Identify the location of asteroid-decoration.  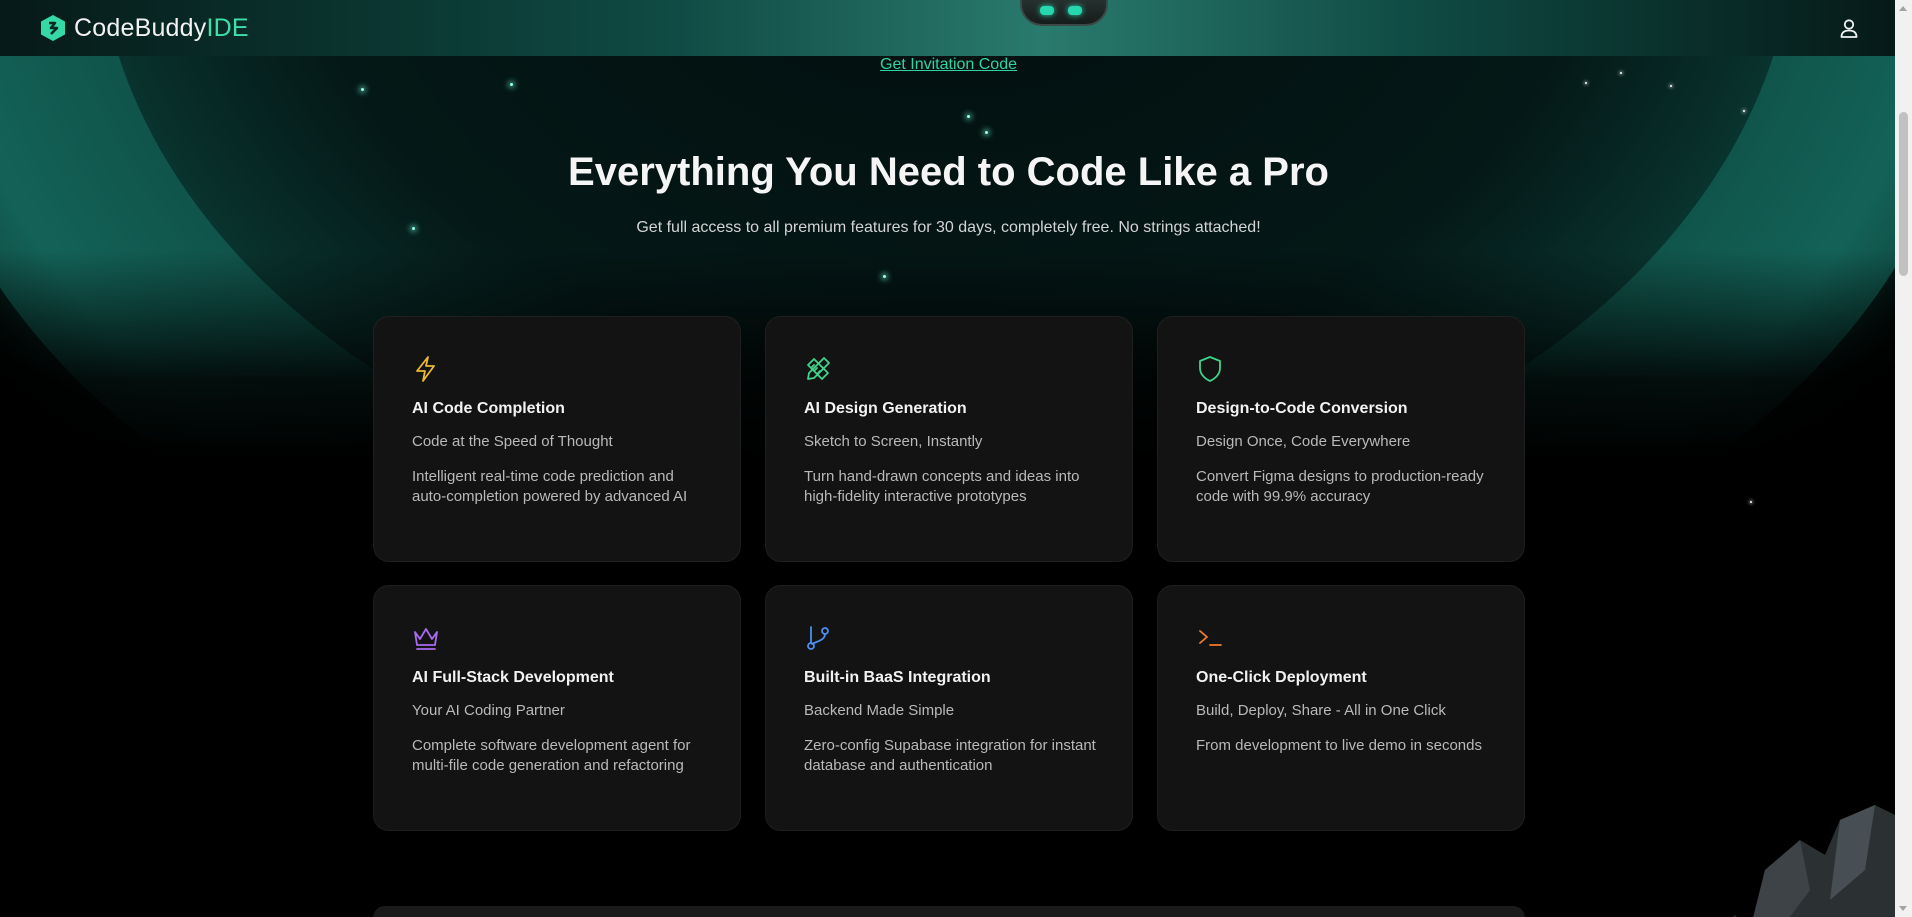
(1814, 861).